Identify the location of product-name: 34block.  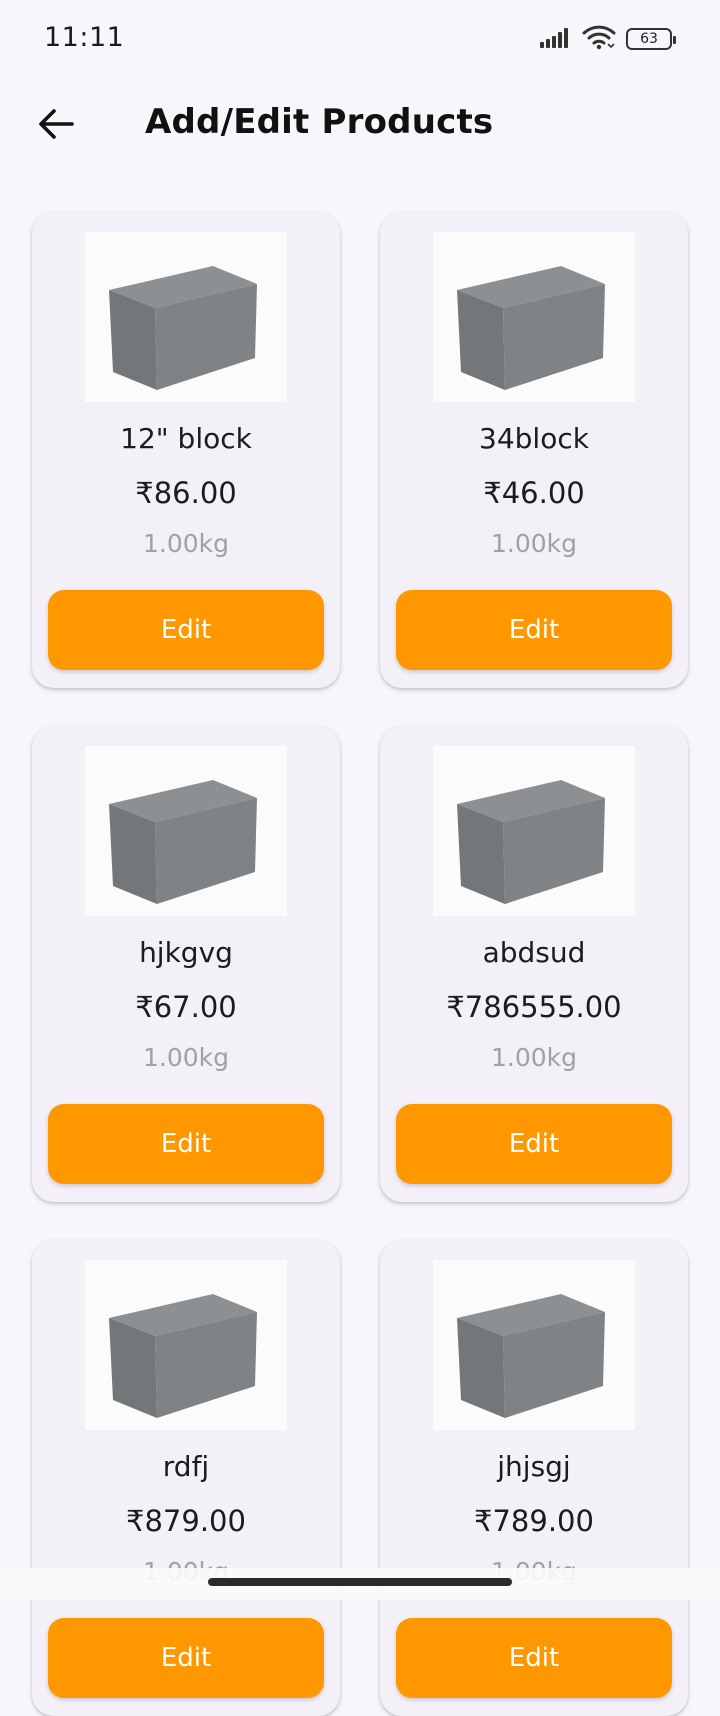
(534, 438).